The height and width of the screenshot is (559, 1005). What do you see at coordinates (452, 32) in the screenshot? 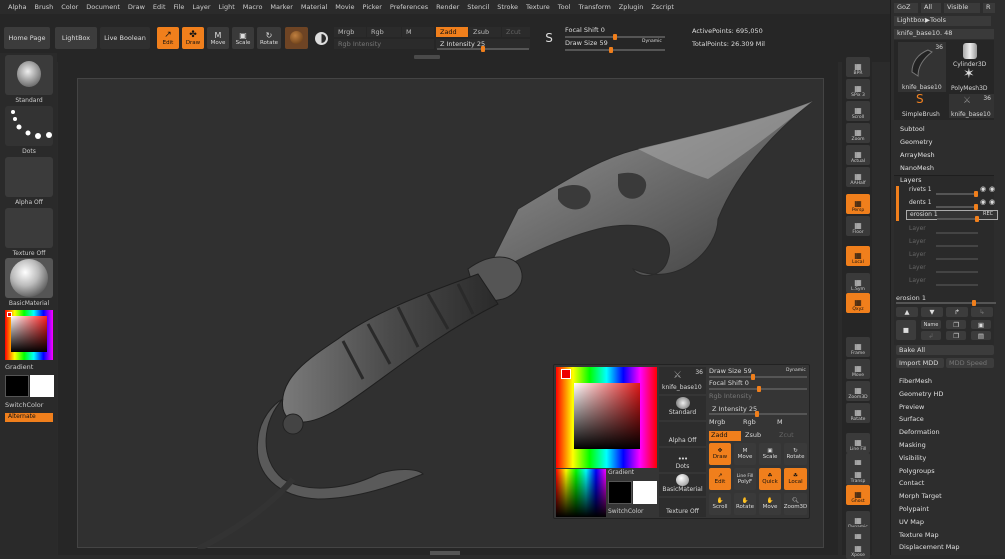
I see `zadd-button: Zadd` at bounding box center [452, 32].